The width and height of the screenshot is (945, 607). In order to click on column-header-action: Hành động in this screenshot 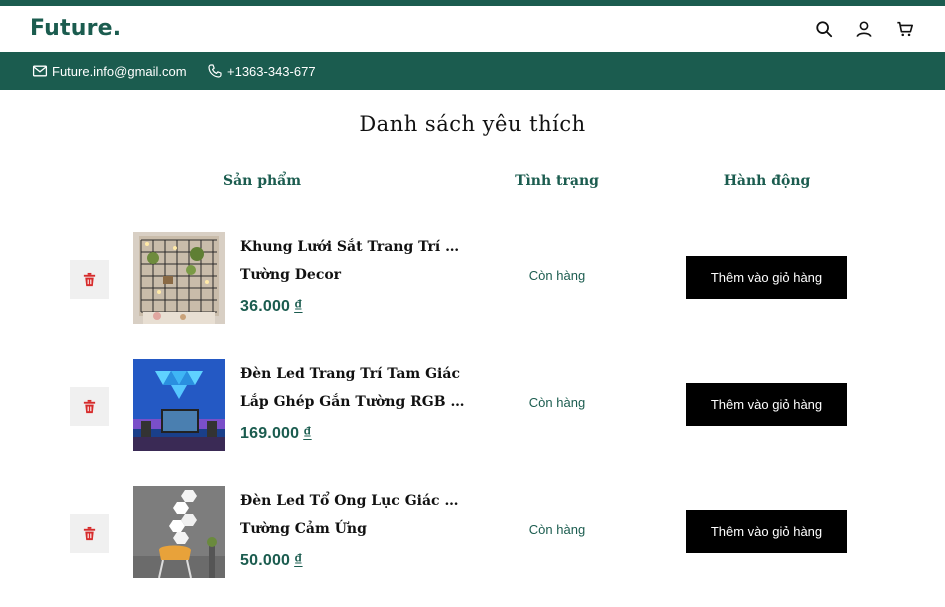, I will do `click(767, 181)`.